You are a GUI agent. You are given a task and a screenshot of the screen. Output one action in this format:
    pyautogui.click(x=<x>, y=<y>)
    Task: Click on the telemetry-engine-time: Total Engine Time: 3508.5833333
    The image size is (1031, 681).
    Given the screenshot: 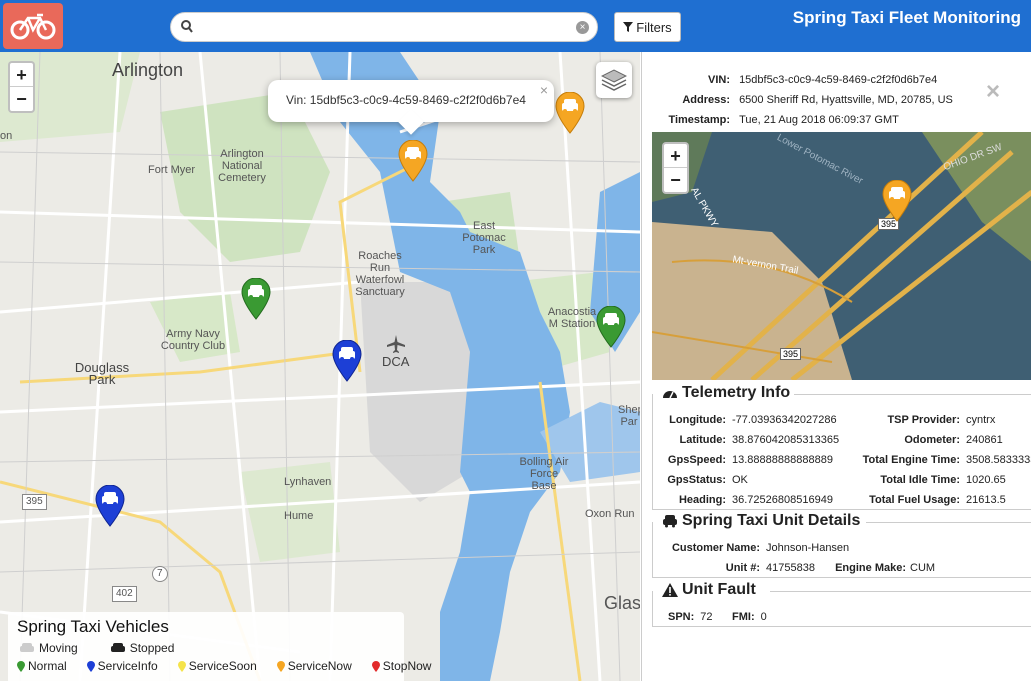 What is the action you would take?
    pyautogui.click(x=946, y=460)
    